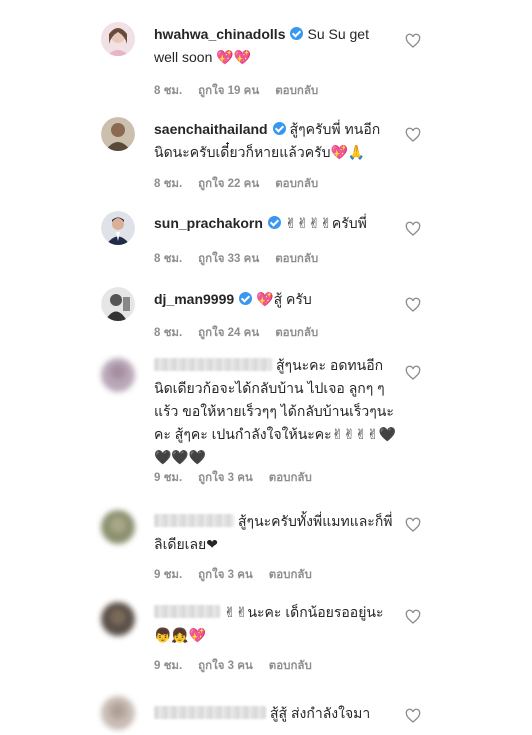  Describe the element at coordinates (325, 223) in the screenshot. I see `comment-text: ✌✌✌✌ครับพี่` at that location.